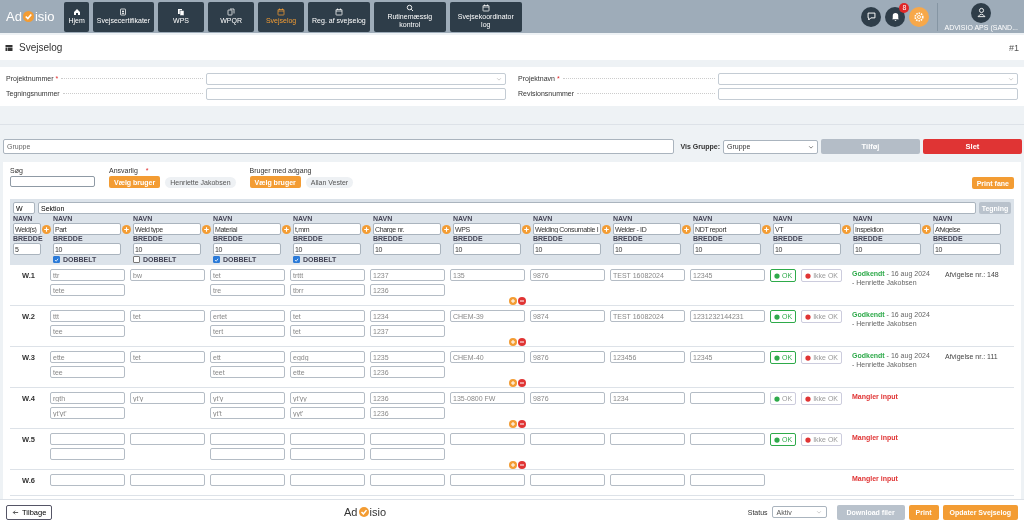 Image resolution: width=1024 pixels, height=524 pixels. Describe the element at coordinates (76, 12) in the screenshot. I see `home-icon` at that location.